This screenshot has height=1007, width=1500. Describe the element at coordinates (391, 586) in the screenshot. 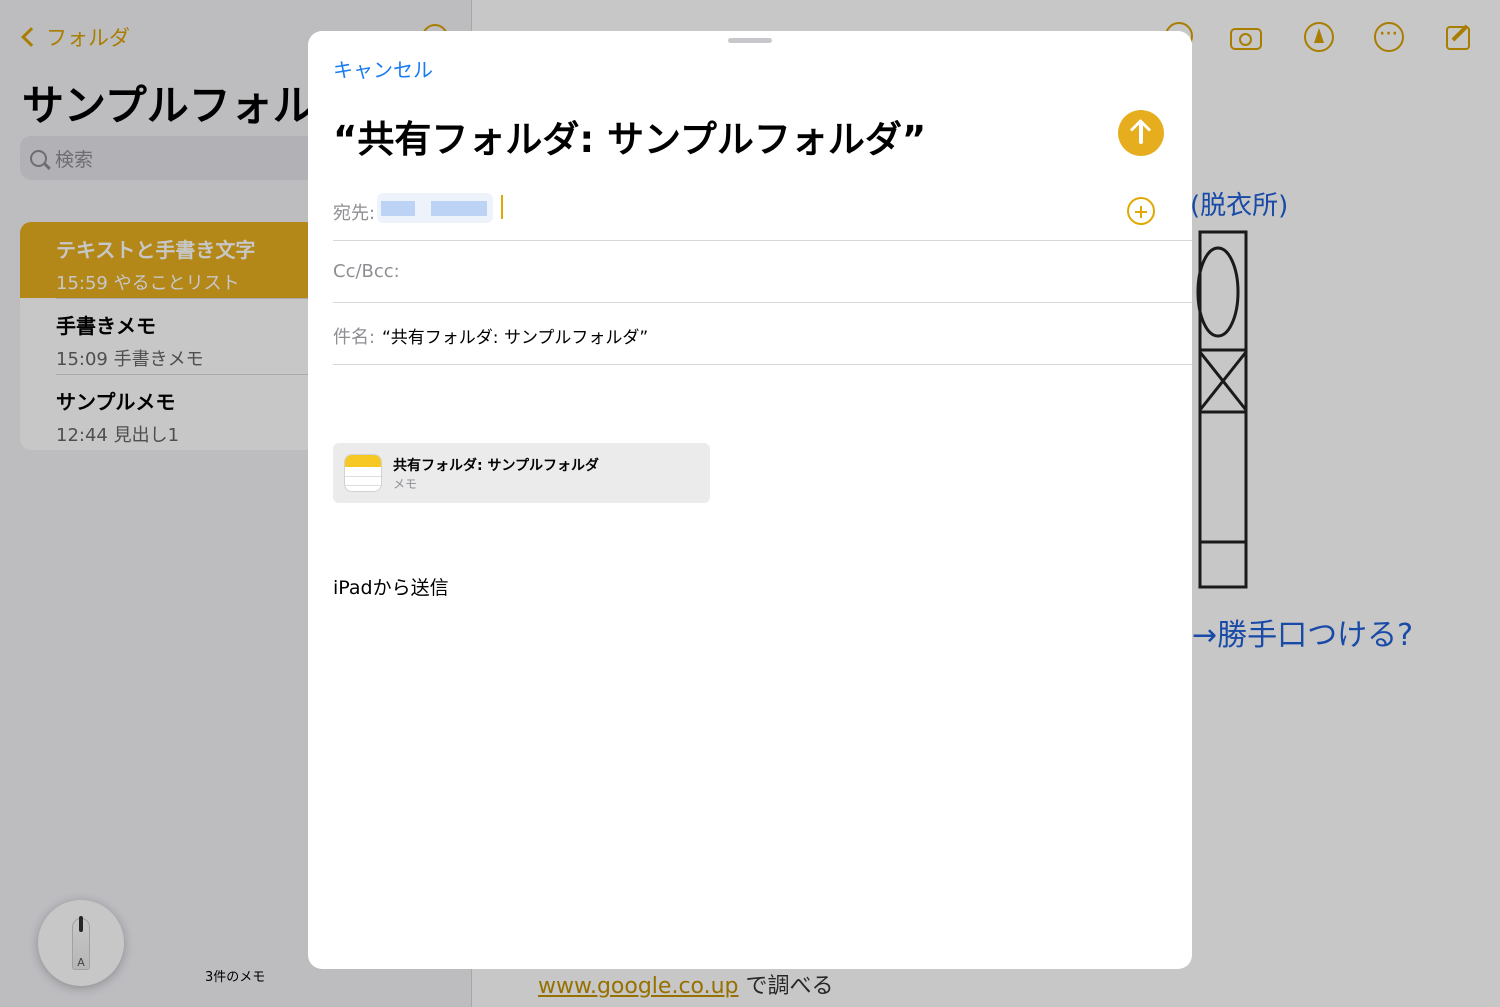

I see `mail-signature: iPadから送信` at that location.